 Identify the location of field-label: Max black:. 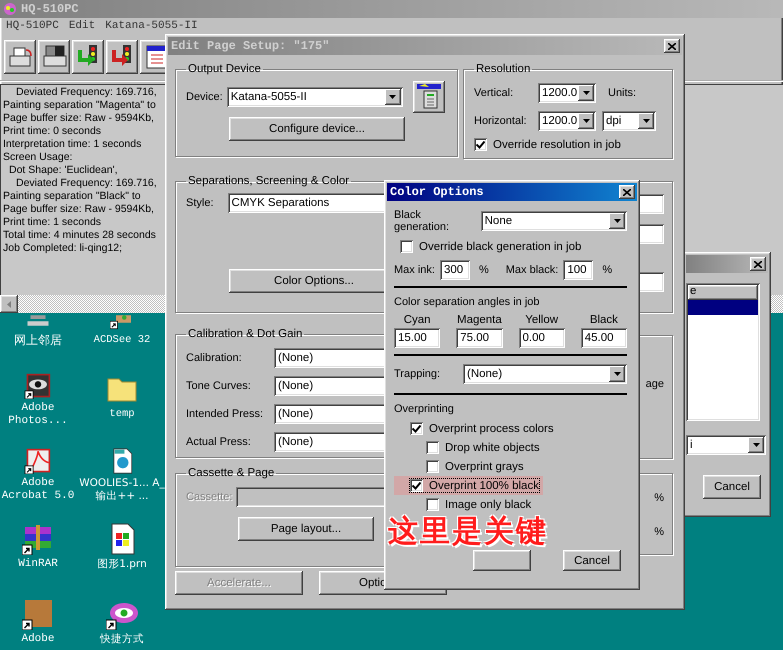
(532, 270).